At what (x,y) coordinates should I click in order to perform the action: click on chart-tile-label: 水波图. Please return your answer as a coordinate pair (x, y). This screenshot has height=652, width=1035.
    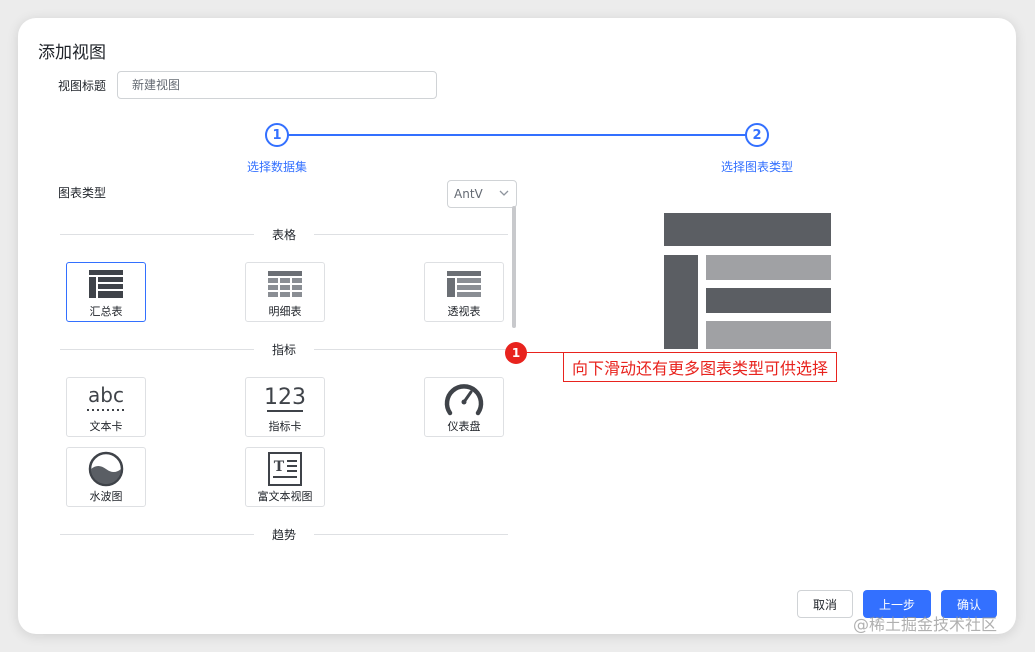
    Looking at the image, I should click on (106, 496).